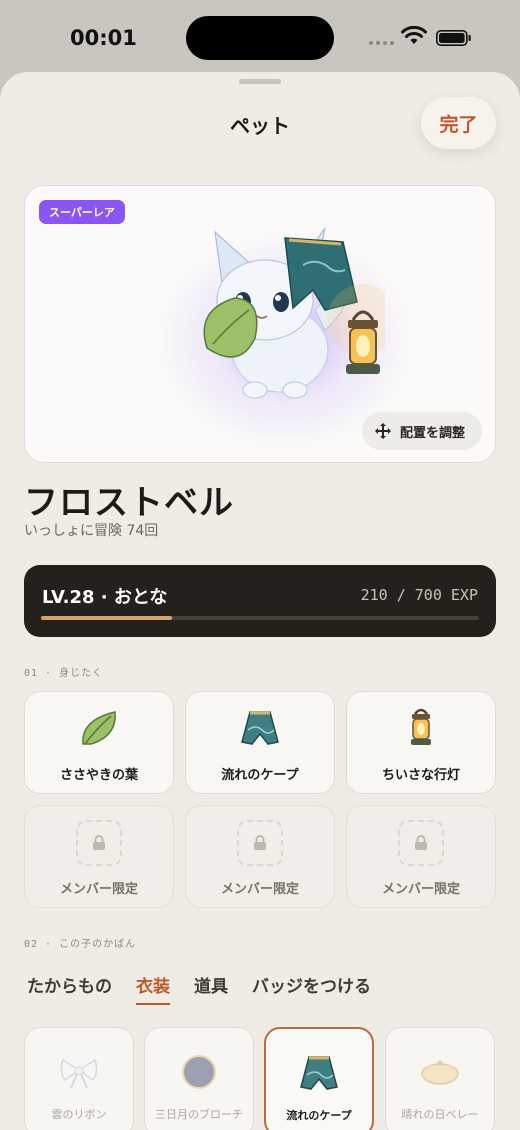 The image size is (520, 1130). I want to click on rarity-badge: スーパーレア, so click(82, 212).